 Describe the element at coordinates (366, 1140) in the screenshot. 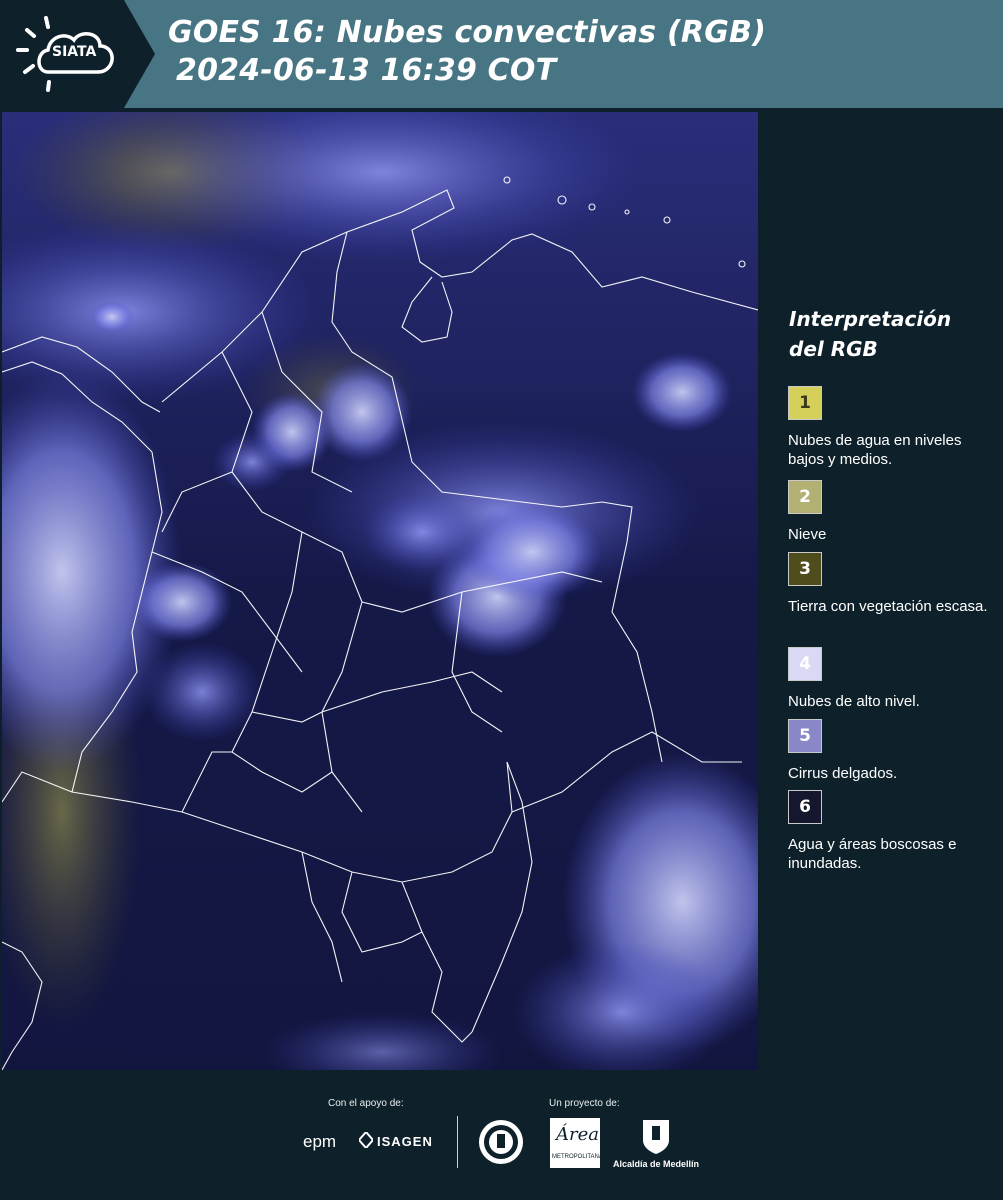

I see `isagen-icon` at that location.